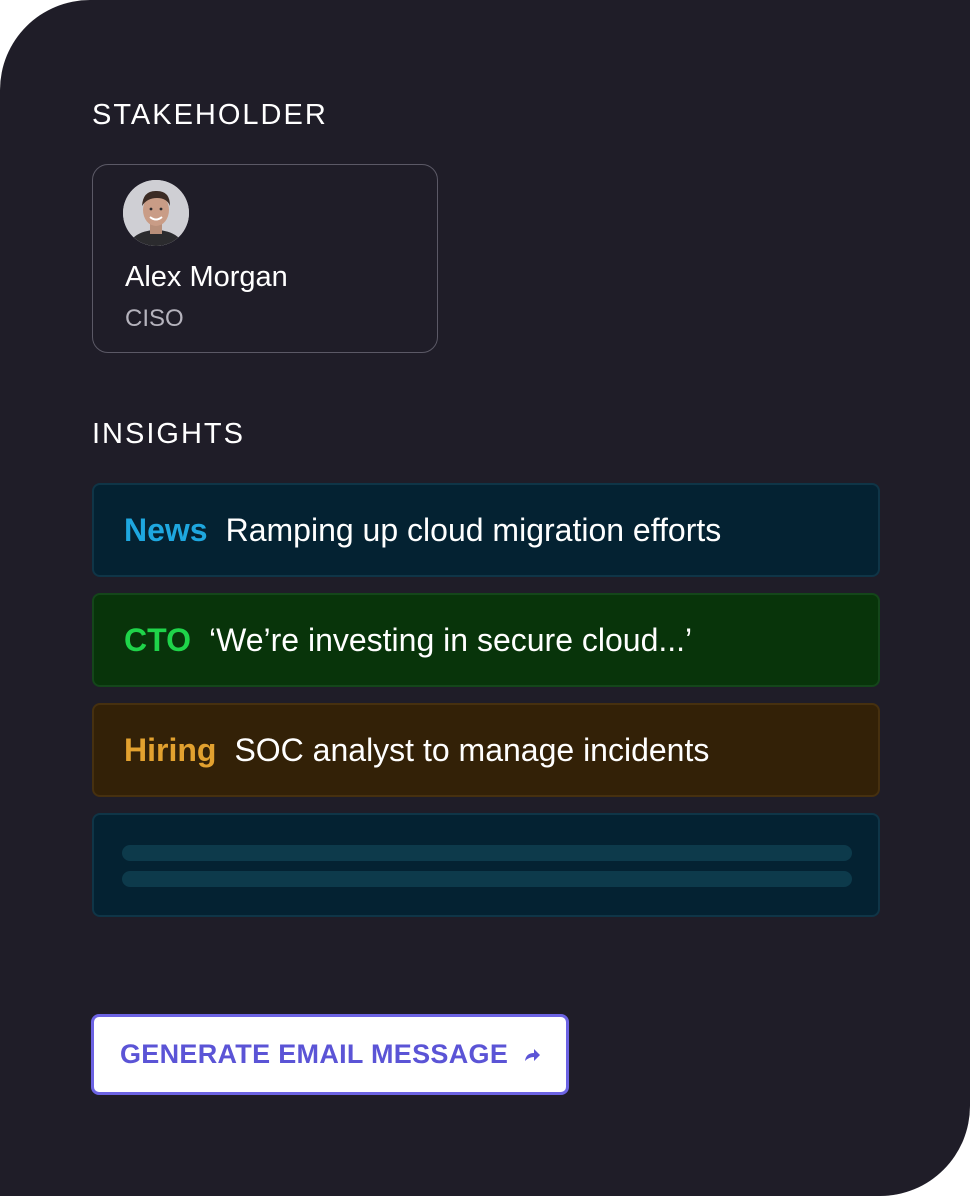 This screenshot has height=1196, width=970. I want to click on share-arrow-icon, so click(532, 1055).